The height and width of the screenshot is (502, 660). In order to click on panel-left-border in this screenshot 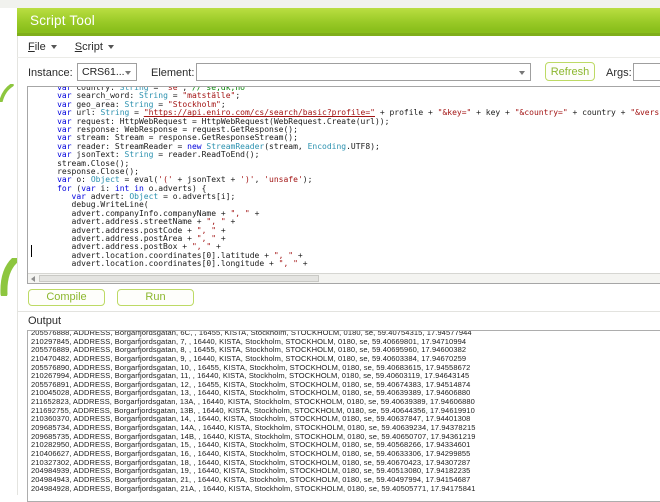, I will do `click(17, 265)`.